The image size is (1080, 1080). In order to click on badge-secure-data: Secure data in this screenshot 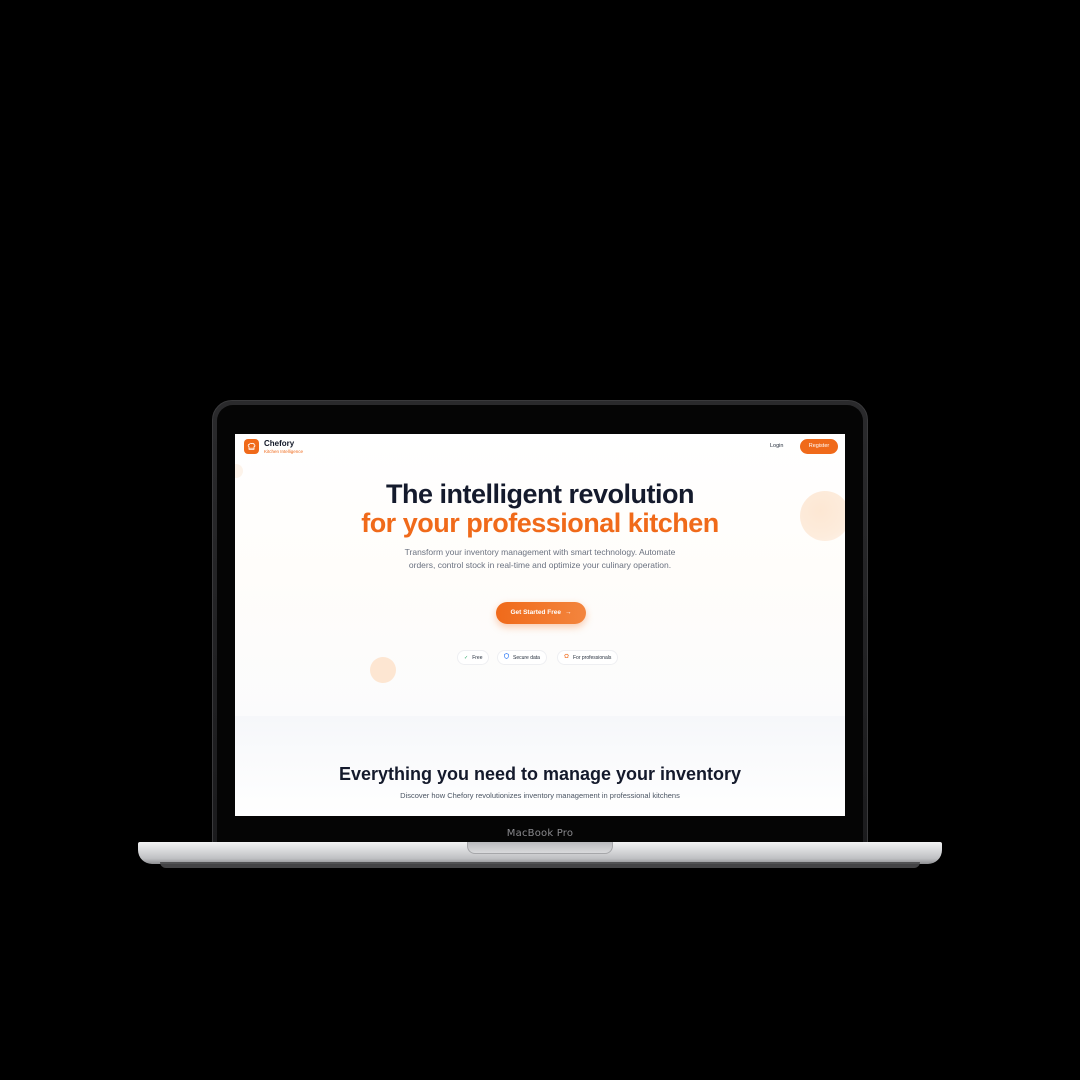, I will do `click(522, 657)`.